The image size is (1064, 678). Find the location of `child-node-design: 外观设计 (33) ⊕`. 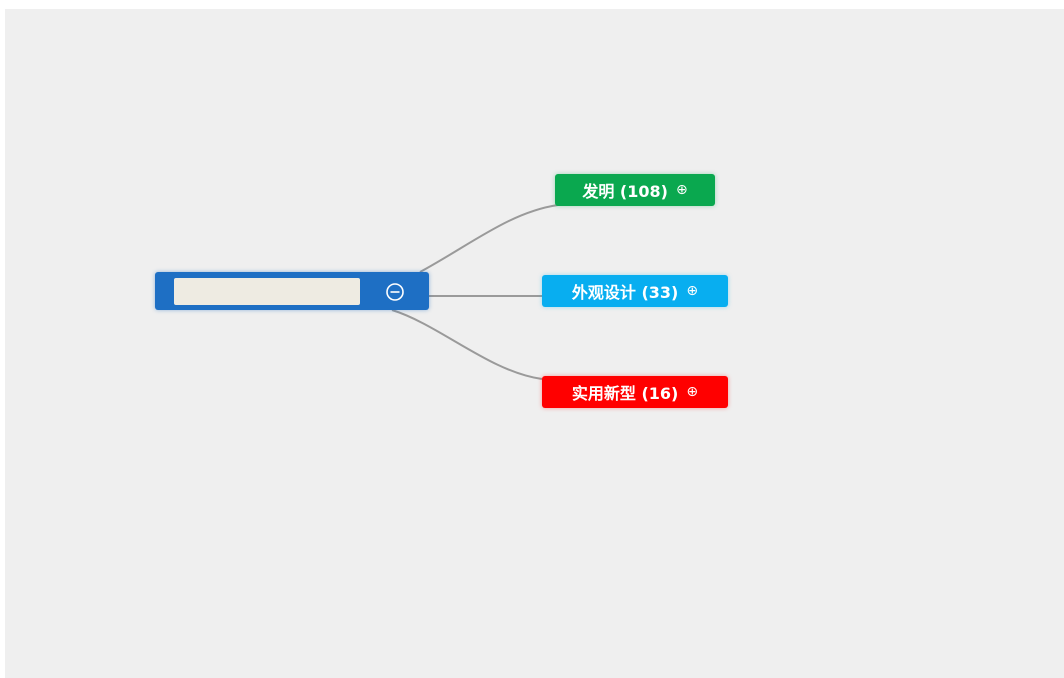

child-node-design: 外观设计 (33) ⊕ is located at coordinates (635, 291).